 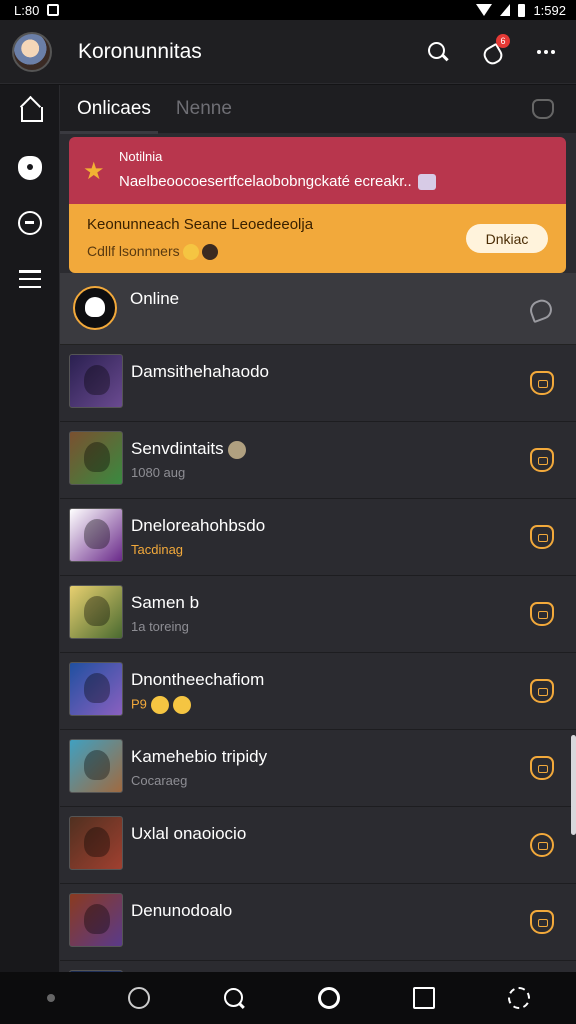 What do you see at coordinates (209, 252) in the screenshot?
I see `face-emoji-icon` at bounding box center [209, 252].